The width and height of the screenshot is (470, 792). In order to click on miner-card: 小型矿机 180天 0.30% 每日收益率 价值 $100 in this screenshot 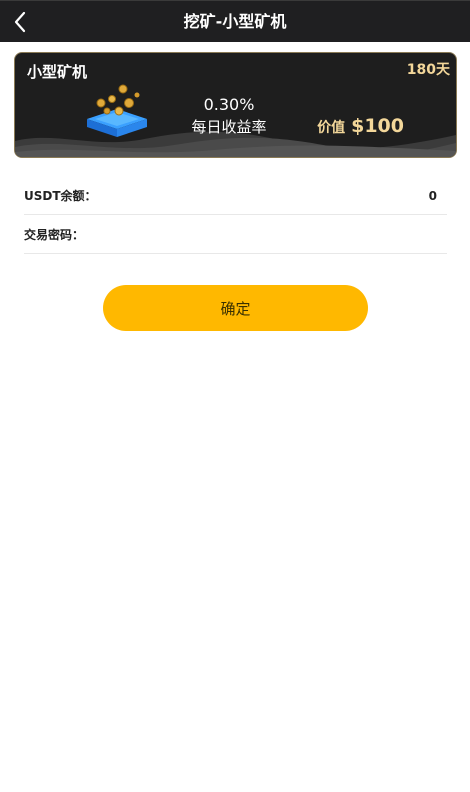, I will do `click(235, 105)`.